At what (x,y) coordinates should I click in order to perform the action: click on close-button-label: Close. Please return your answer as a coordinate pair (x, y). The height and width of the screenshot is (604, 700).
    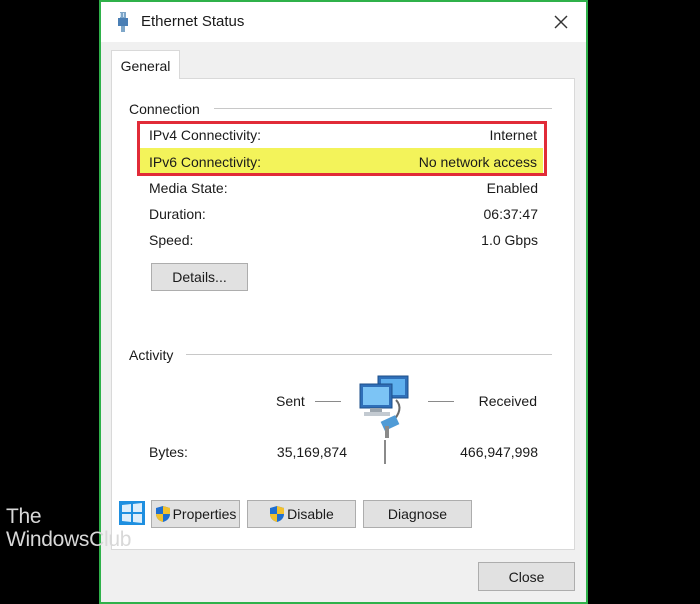
    Looking at the image, I should click on (526, 576).